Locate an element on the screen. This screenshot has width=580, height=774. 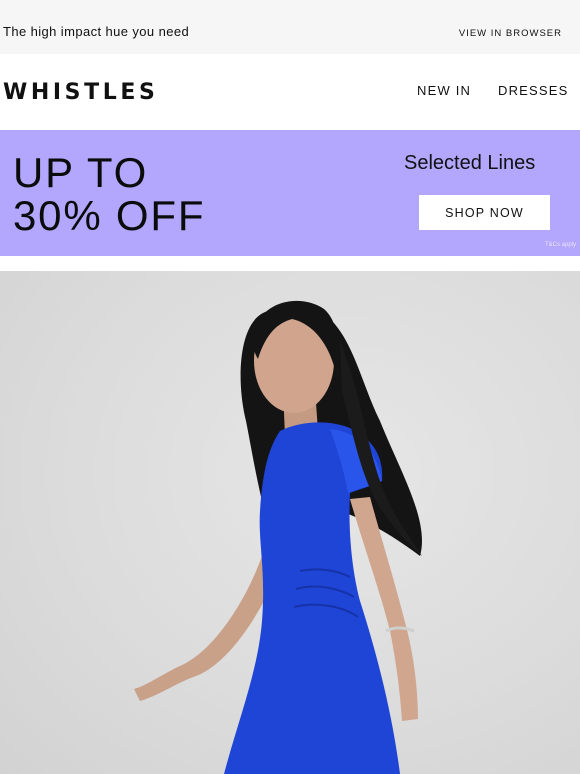
promo-subhead: Selected Lines is located at coordinates (470, 163).